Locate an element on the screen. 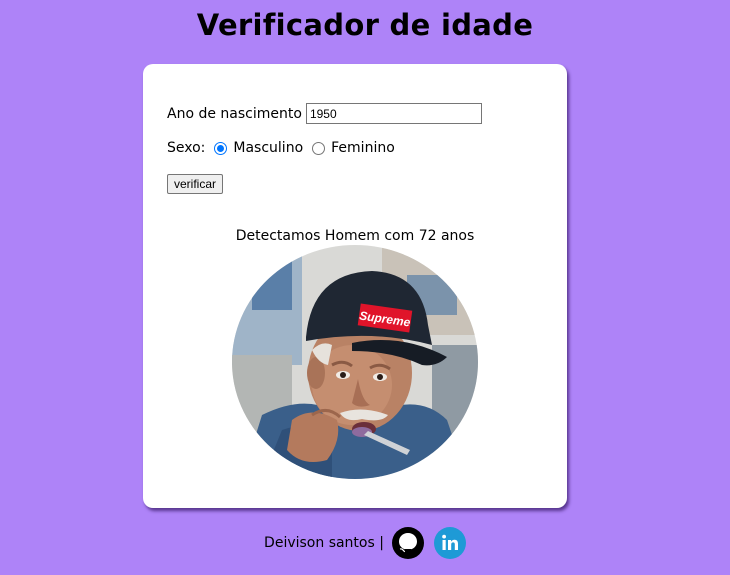 The image size is (730, 575). result-photo: Supreme is located at coordinates (355, 362).